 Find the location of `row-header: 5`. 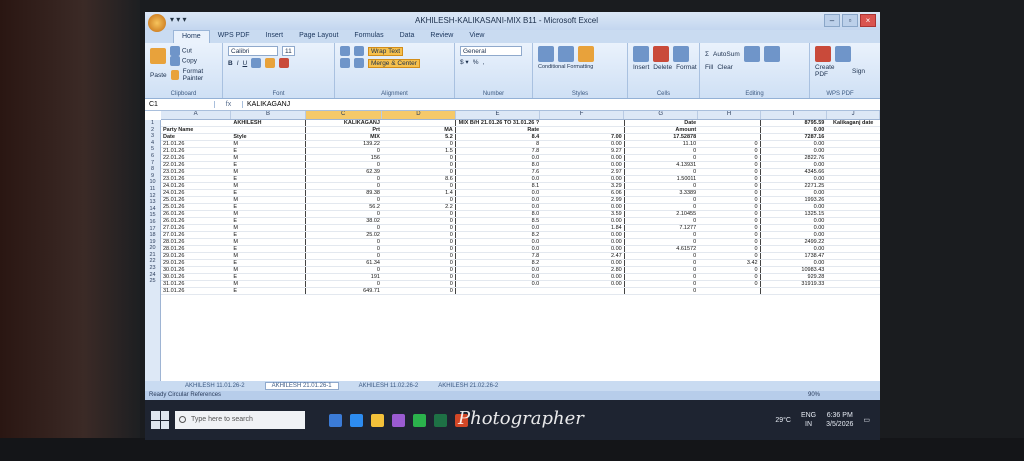

row-header: 5 is located at coordinates (152, 149).